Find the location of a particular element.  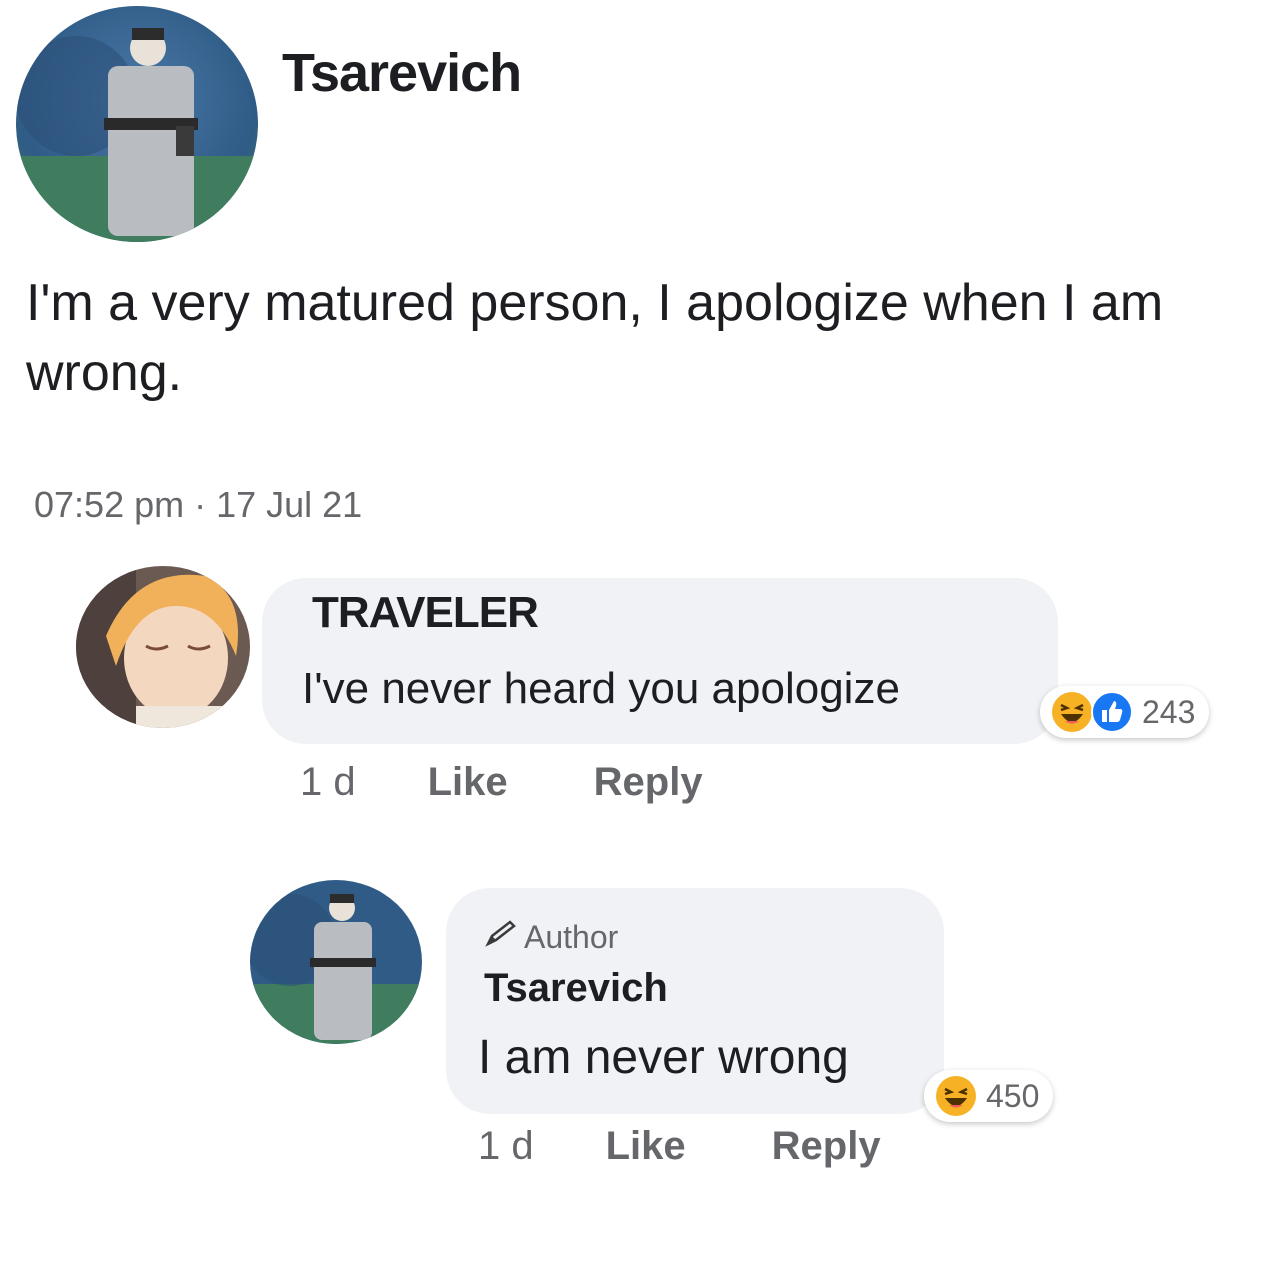

reply-actions: 1 d Like Reply is located at coordinates (679, 1146).